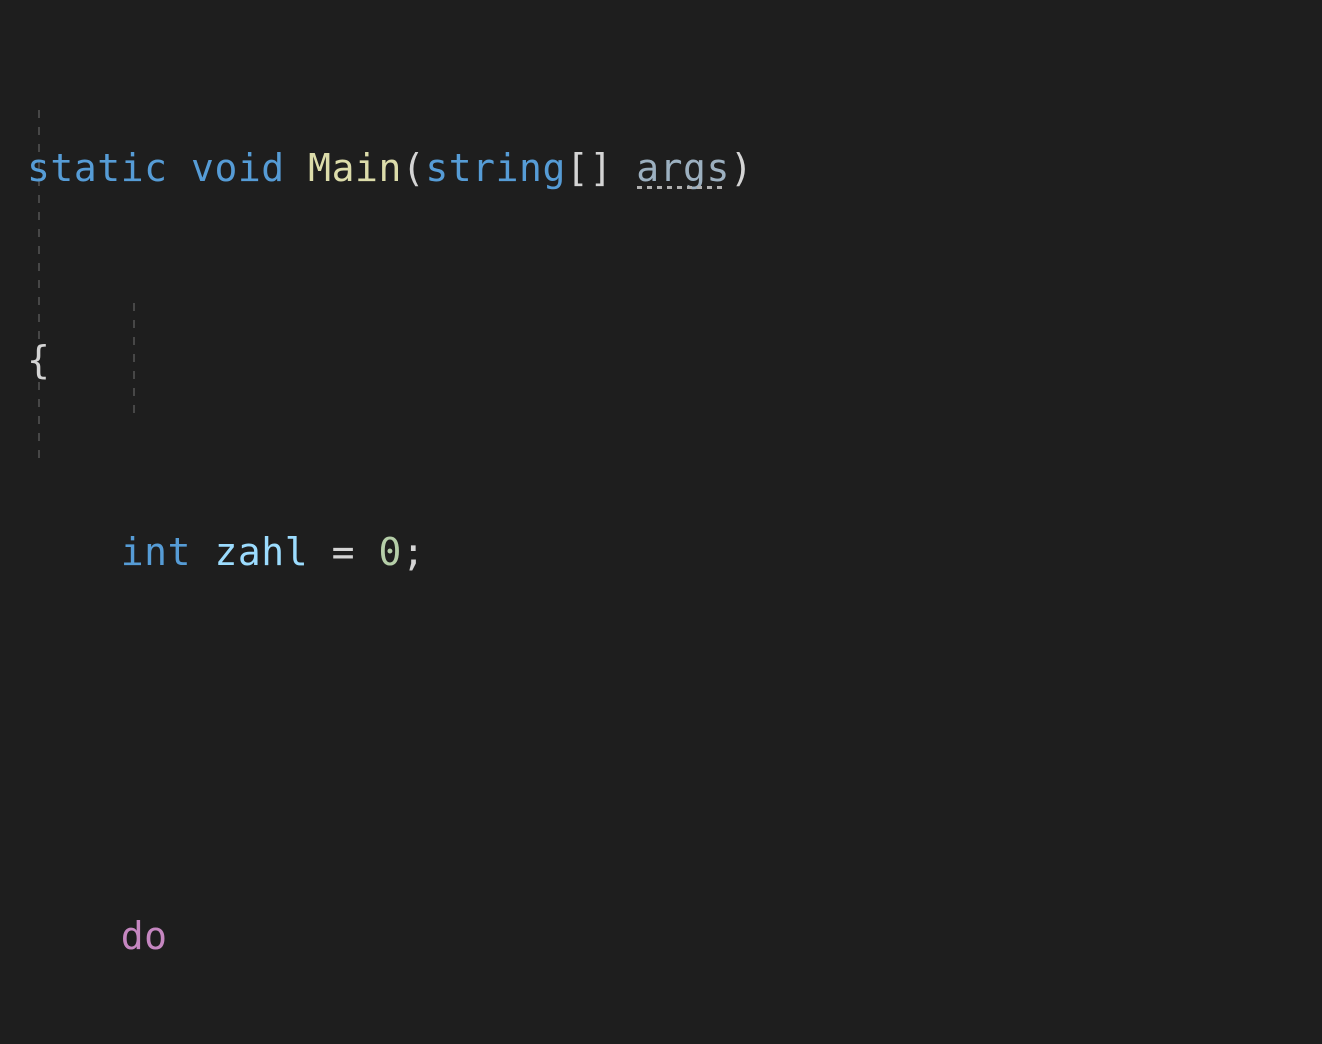 Image resolution: width=1322 pixels, height=1044 pixels. I want to click on code-line-2: {, so click(402, 360).